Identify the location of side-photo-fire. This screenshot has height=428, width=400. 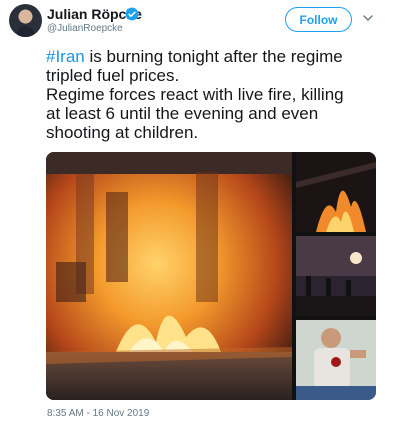
(336, 192).